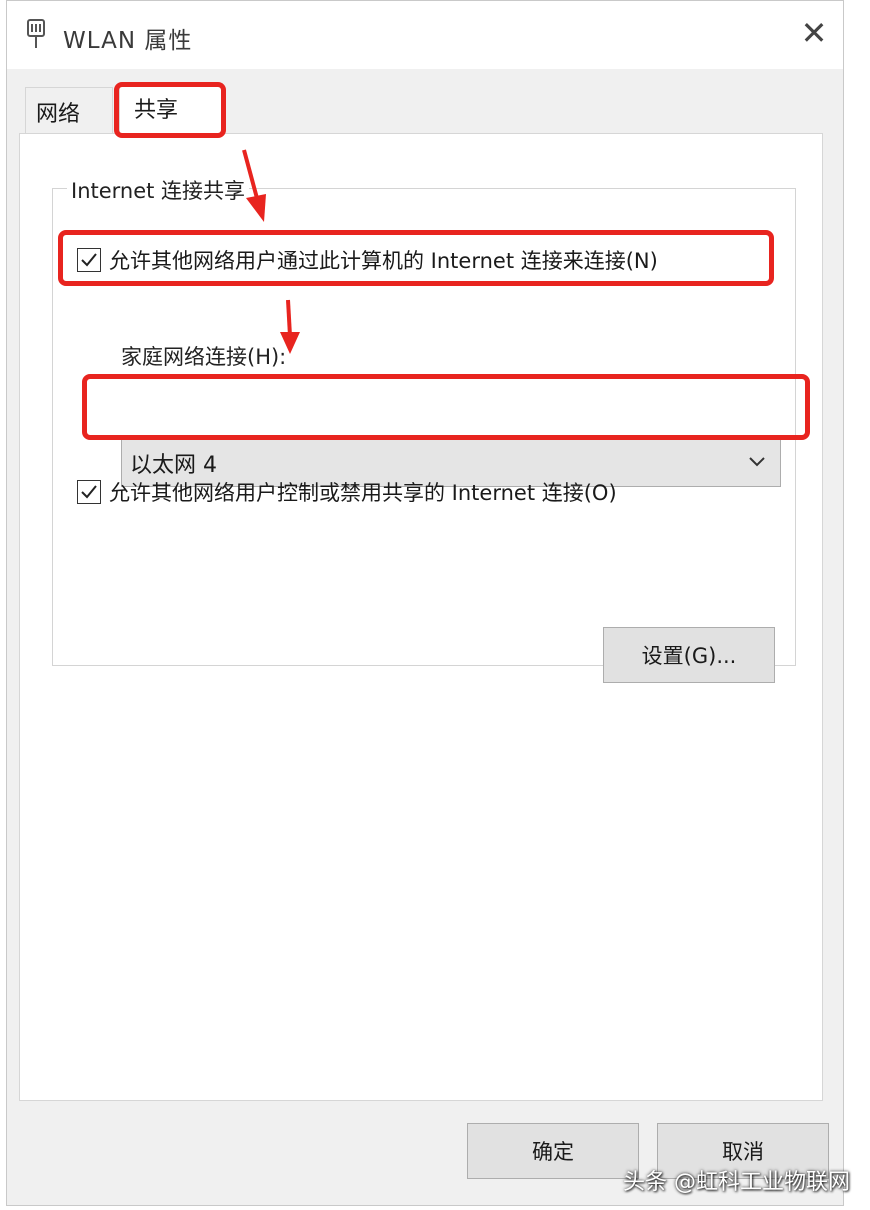 This screenshot has width=870, height=1210. What do you see at coordinates (363, 492) in the screenshot?
I see `allow-control-label: 允许其他网络用户控制或禁用共享的 Internet 连接(O)` at bounding box center [363, 492].